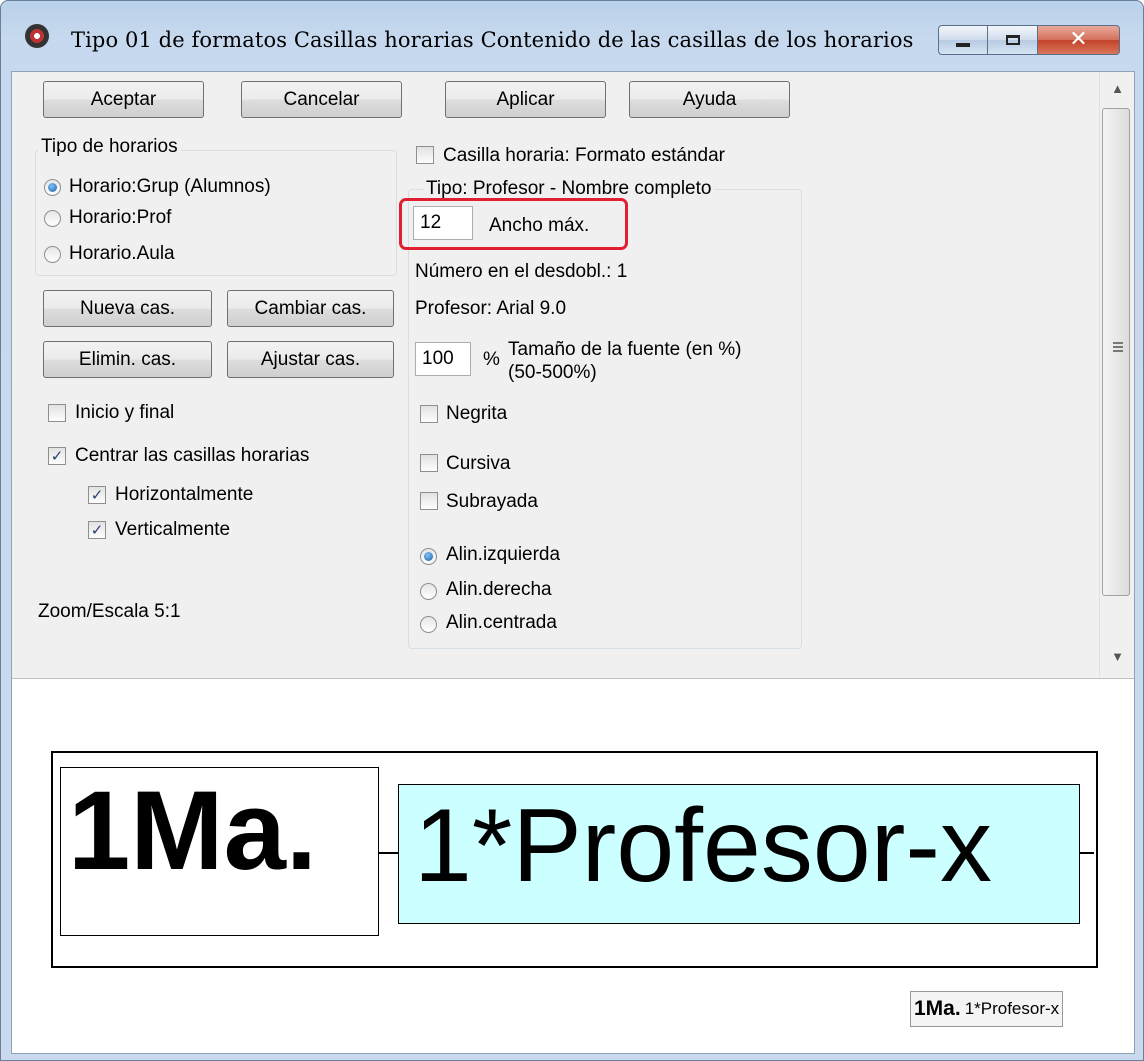 The height and width of the screenshot is (1061, 1144). I want to click on start-end-label: Inicio y final, so click(124, 413).